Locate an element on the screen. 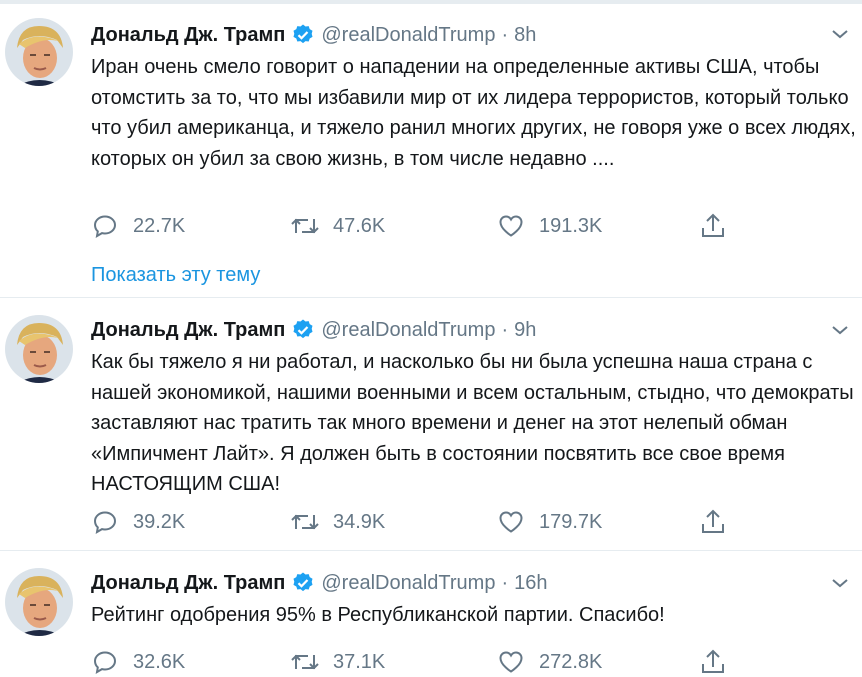  retweet-button: 34.9K is located at coordinates (338, 522).